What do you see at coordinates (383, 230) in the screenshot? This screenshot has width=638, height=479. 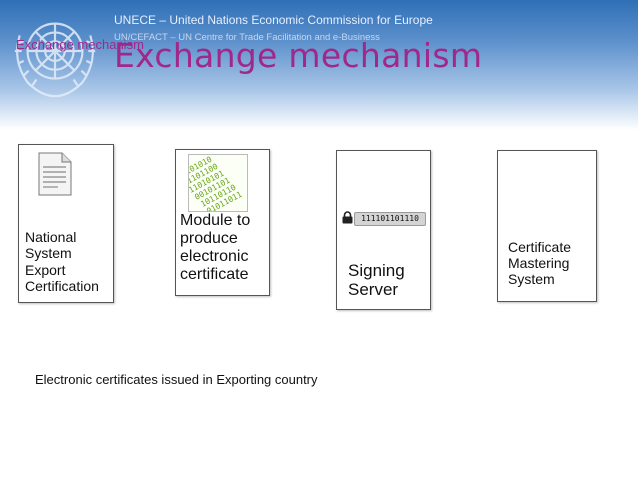 I see `box-signing-server: 111101101110 Signing Server` at bounding box center [383, 230].